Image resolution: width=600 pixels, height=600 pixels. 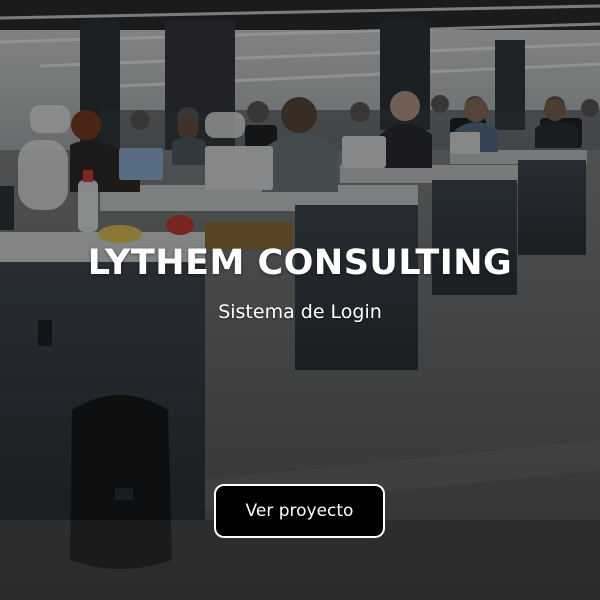 I want to click on project-subtitle: Sistema de Login, so click(x=300, y=312).